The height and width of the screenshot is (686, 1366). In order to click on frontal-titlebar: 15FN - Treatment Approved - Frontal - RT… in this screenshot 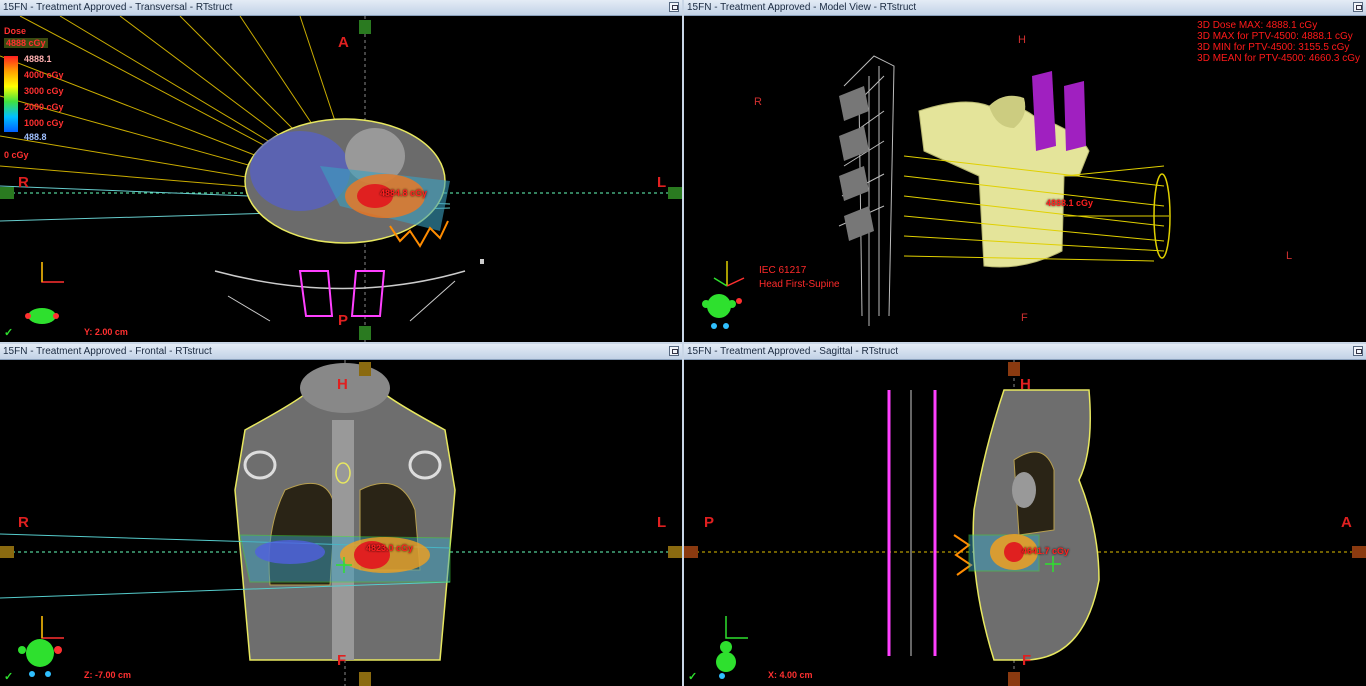, I will do `click(341, 352)`.